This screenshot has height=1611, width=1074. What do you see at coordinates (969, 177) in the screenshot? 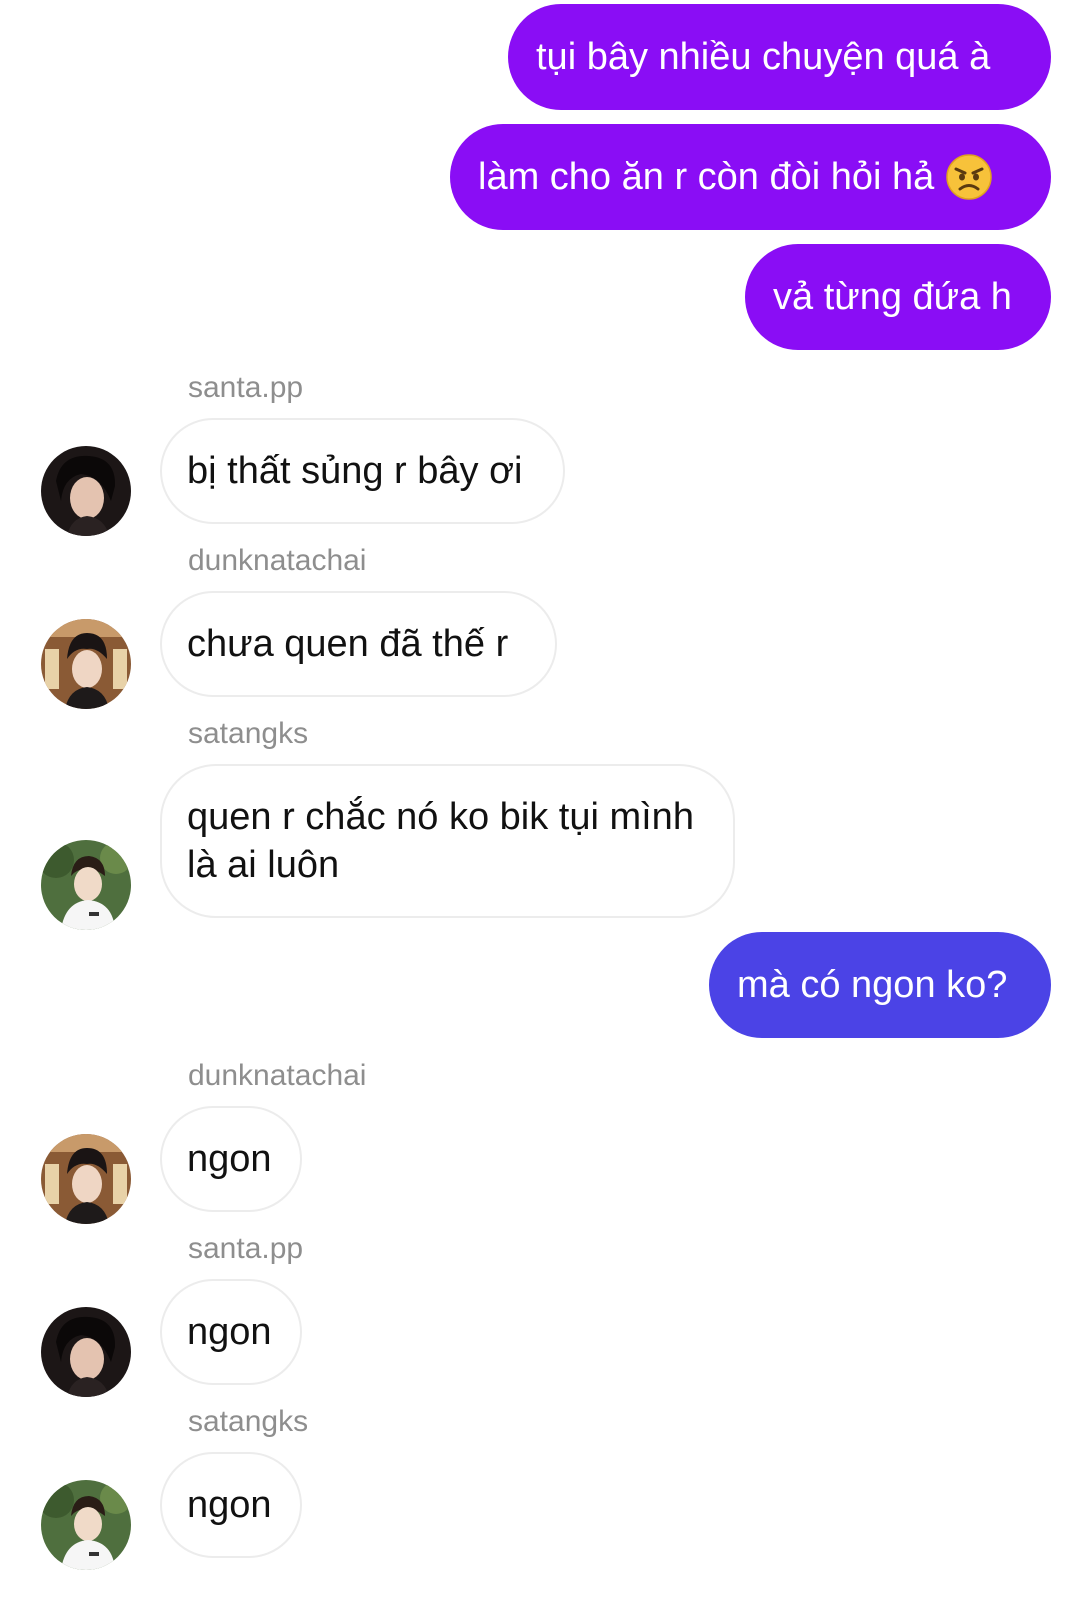
I see `angry-face-icon` at bounding box center [969, 177].